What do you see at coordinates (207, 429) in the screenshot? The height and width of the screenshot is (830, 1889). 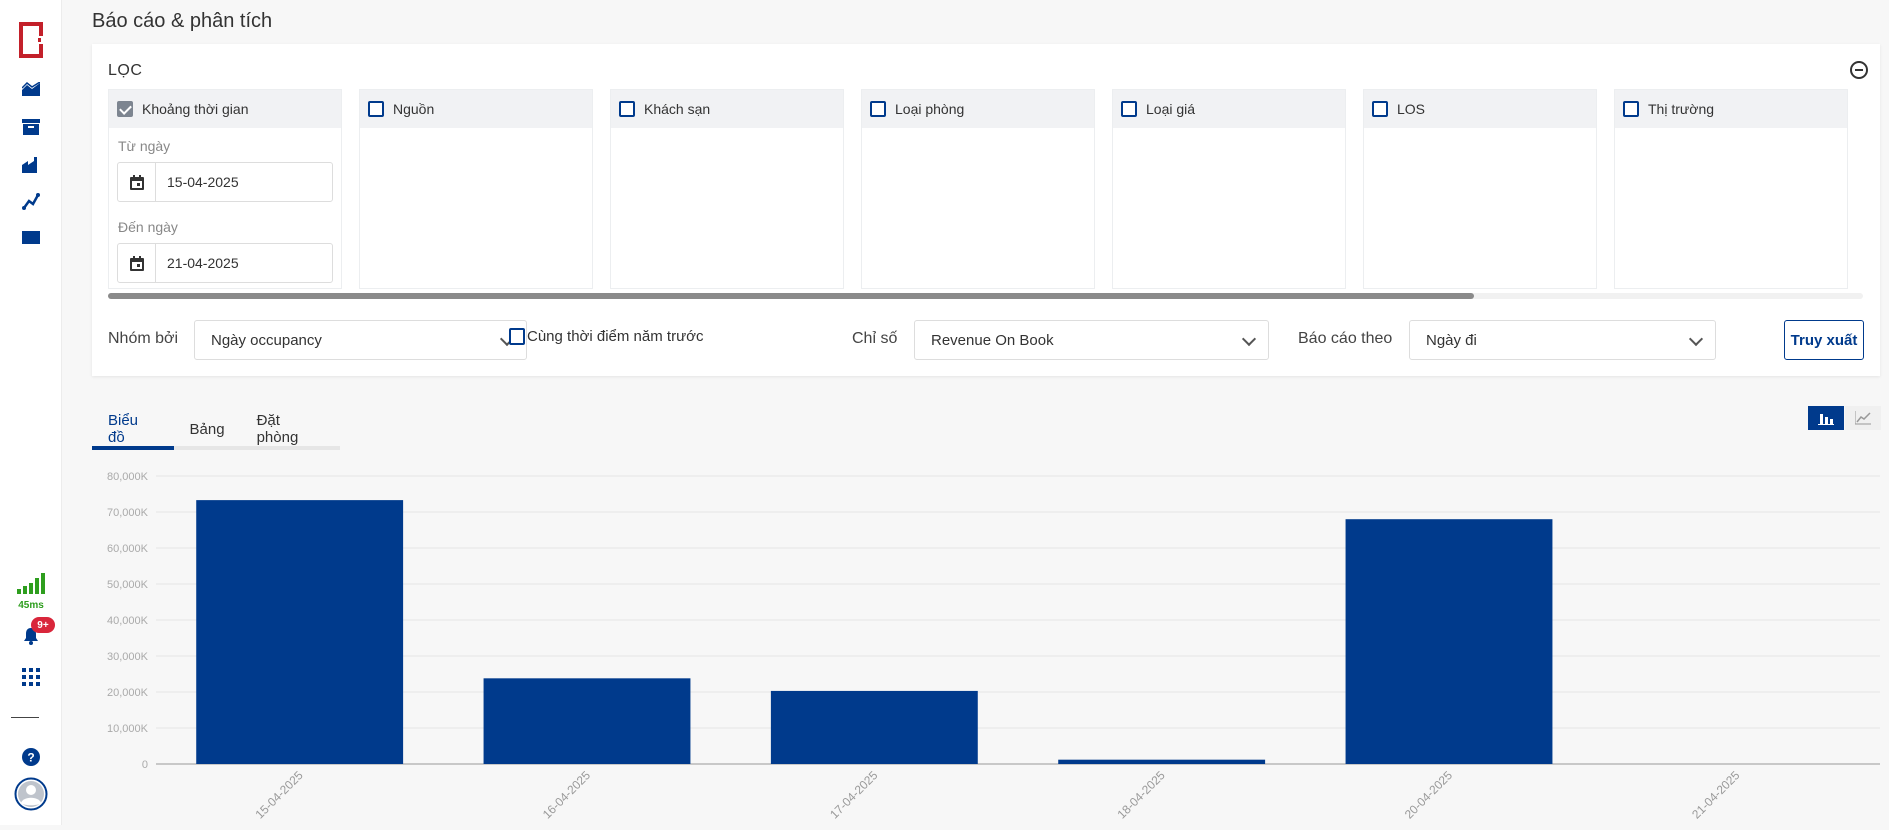 I see `tab-table: Bảng` at bounding box center [207, 429].